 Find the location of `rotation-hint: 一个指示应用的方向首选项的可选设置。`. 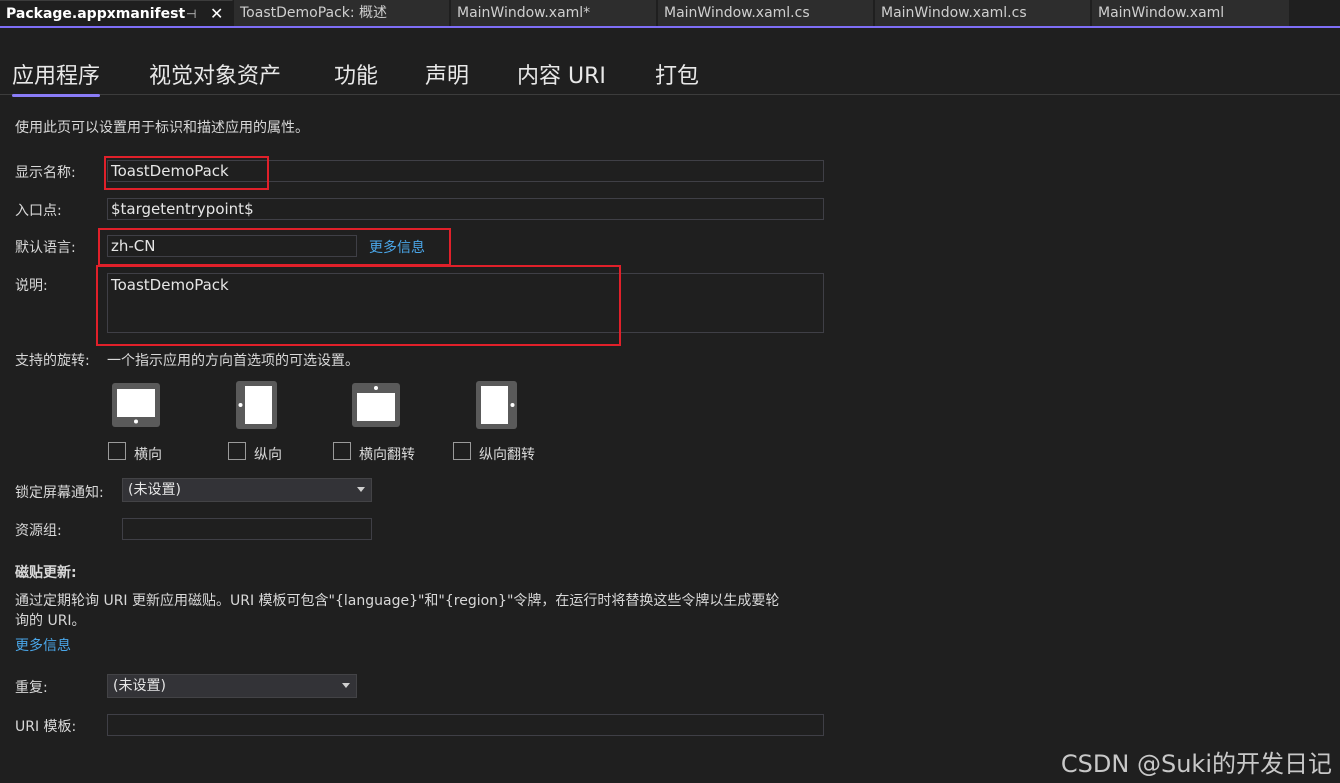

rotation-hint: 一个指示应用的方向首选项的可选设置。 is located at coordinates (233, 361).